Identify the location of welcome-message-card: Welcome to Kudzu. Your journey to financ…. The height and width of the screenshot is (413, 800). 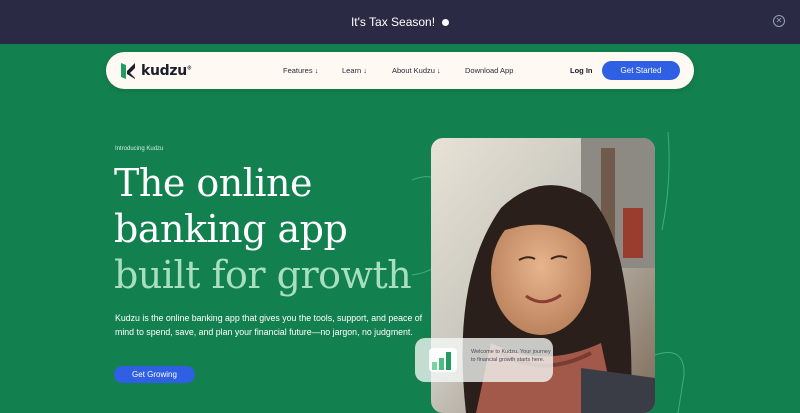
(484, 360).